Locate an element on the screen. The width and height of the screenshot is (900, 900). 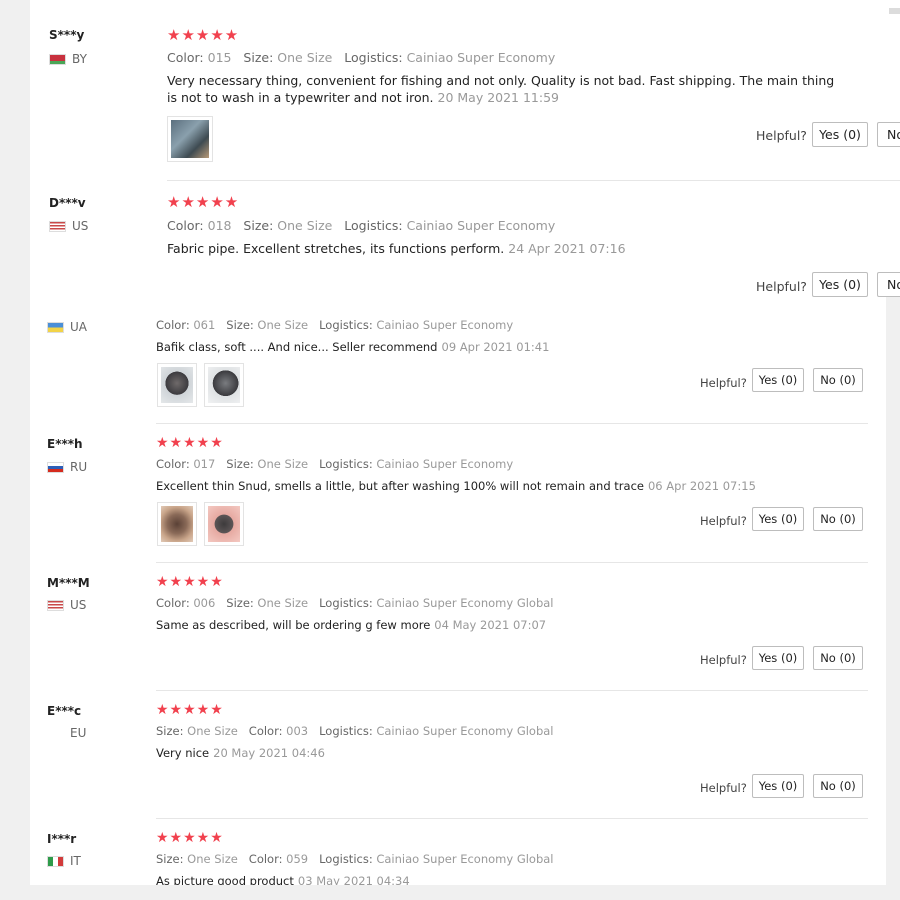
review-date: 20 May 2021 11:59 is located at coordinates (498, 97).